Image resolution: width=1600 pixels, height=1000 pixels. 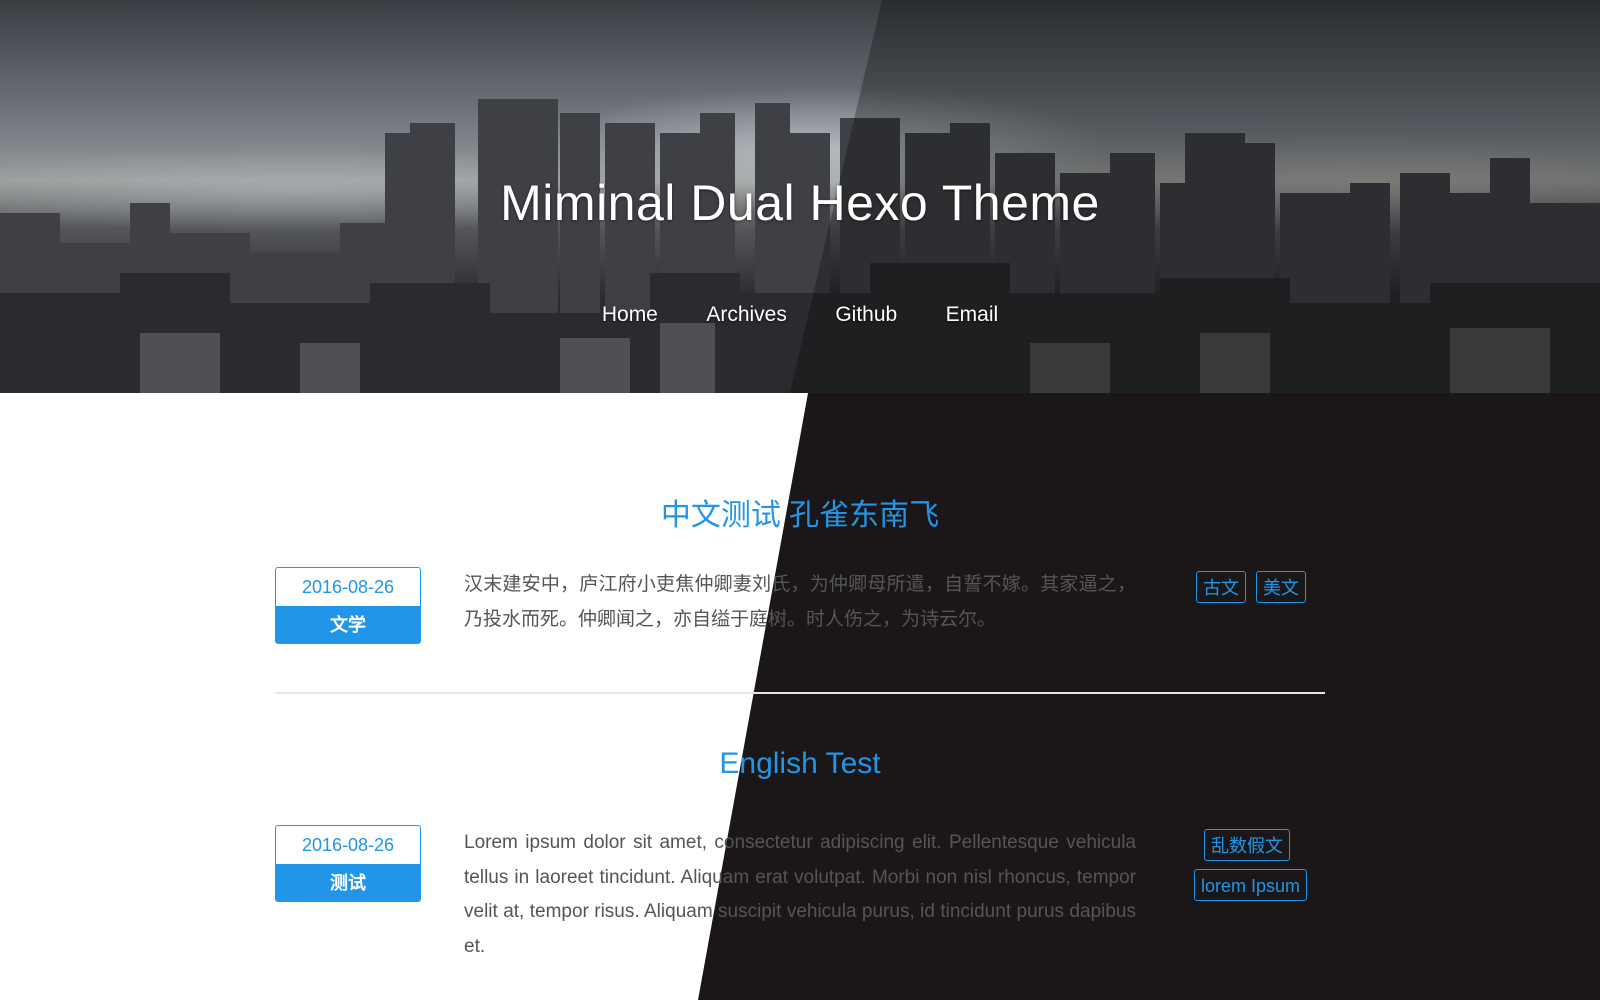 I want to click on nav-github-link: Github, so click(x=866, y=315).